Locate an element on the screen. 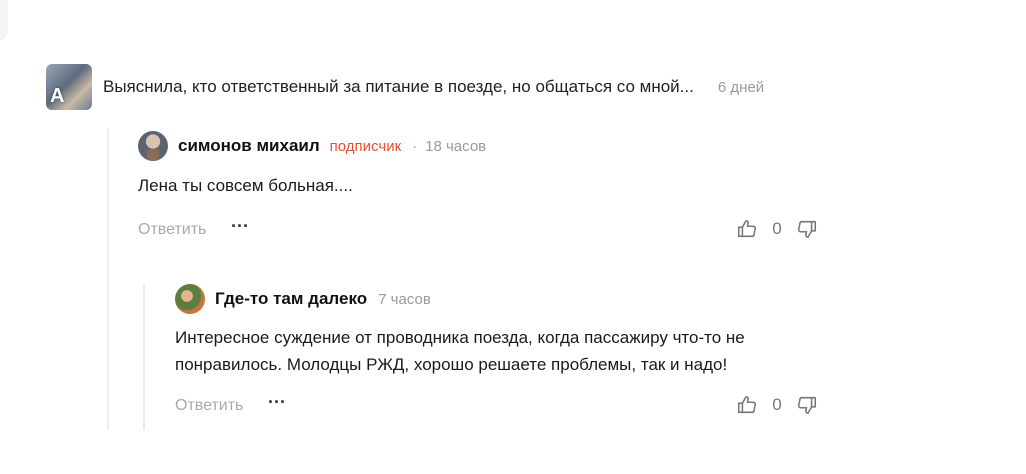 Image resolution: width=1026 pixels, height=474 pixels. comment-author: Где-то там далеко is located at coordinates (291, 299).